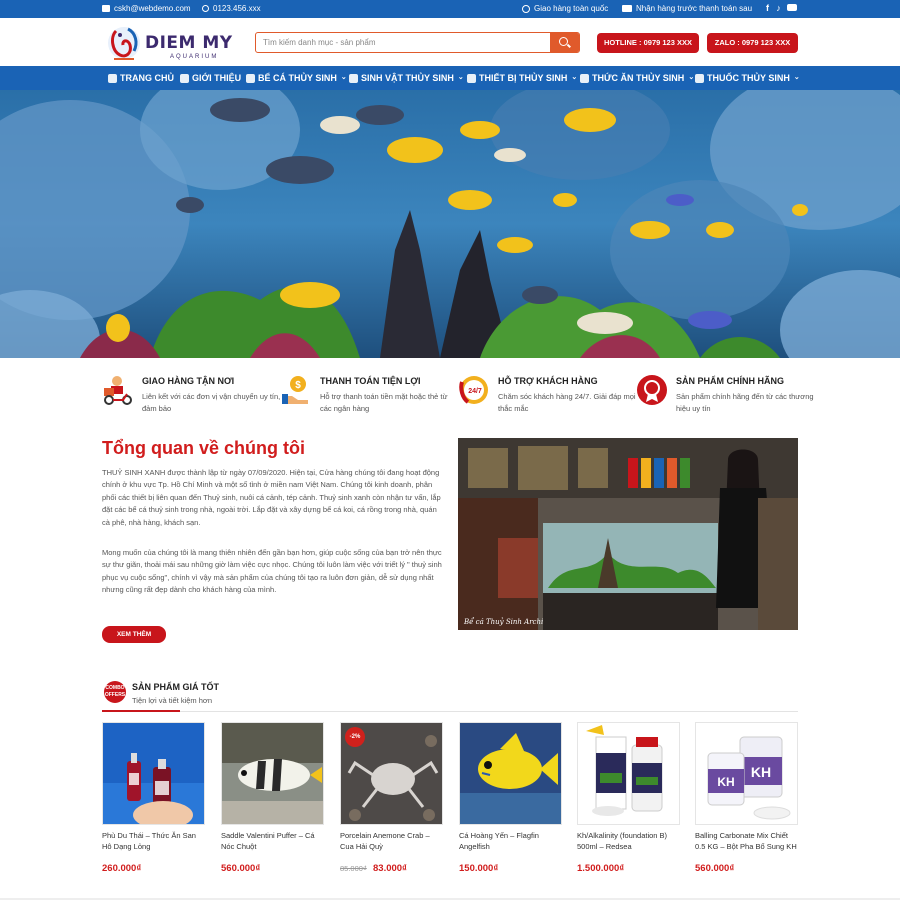 The image size is (900, 900). What do you see at coordinates (648, 43) in the screenshot?
I see `hotline-button: HOTLINE : 0979 123 XXX` at bounding box center [648, 43].